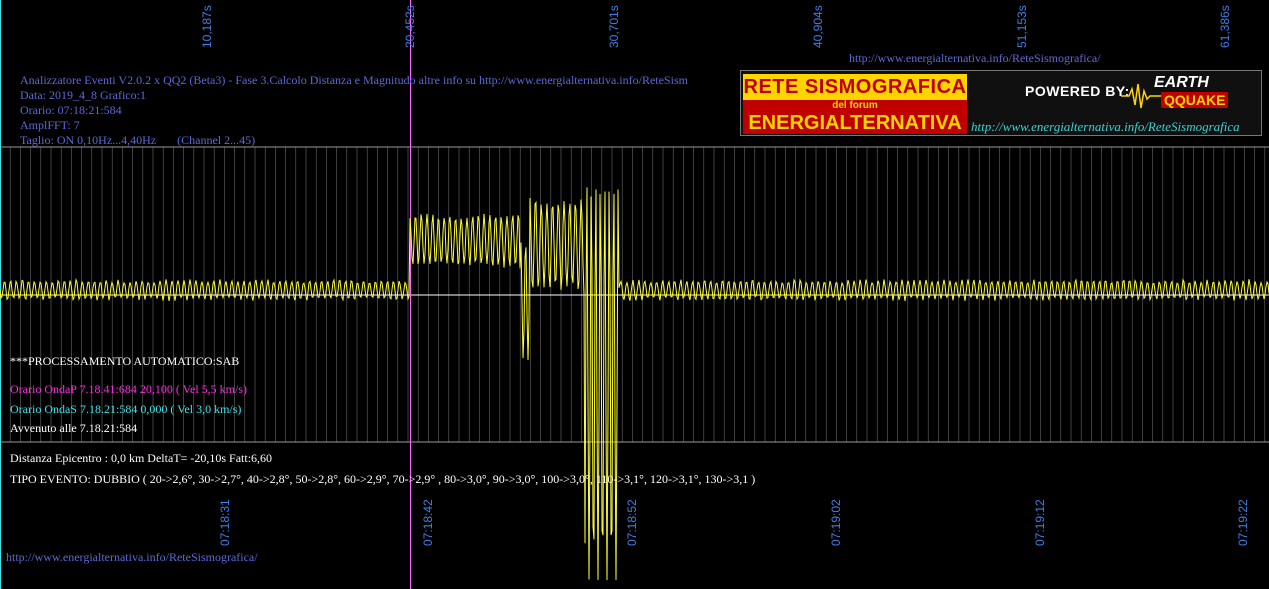 This screenshot has width=1269, height=589. Describe the element at coordinates (1195, 100) in the screenshot. I see `logo-qquake: QQUAKE` at that location.